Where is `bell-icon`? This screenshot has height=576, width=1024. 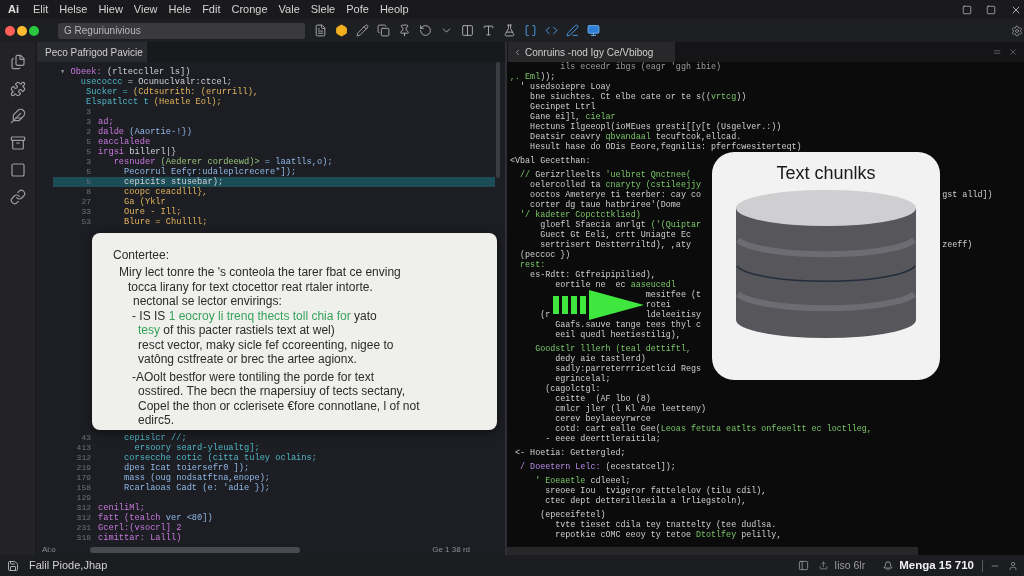 bell-icon is located at coordinates (888, 565).